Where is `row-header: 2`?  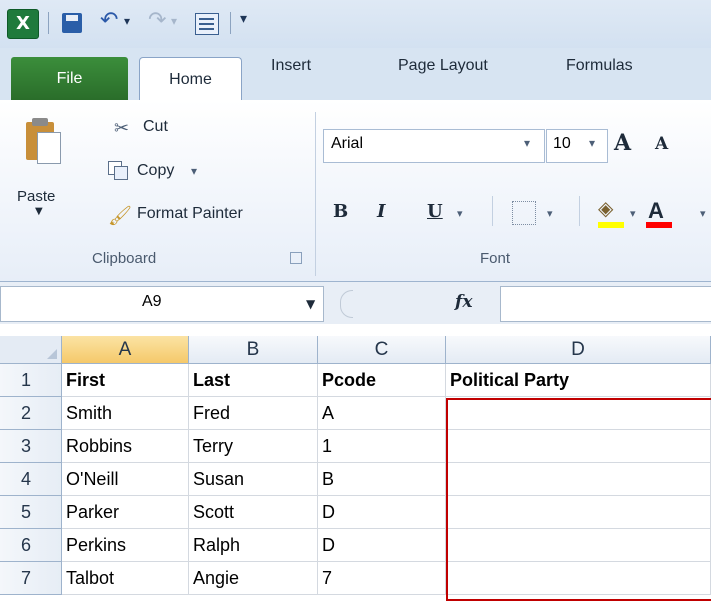 row-header: 2 is located at coordinates (31, 413).